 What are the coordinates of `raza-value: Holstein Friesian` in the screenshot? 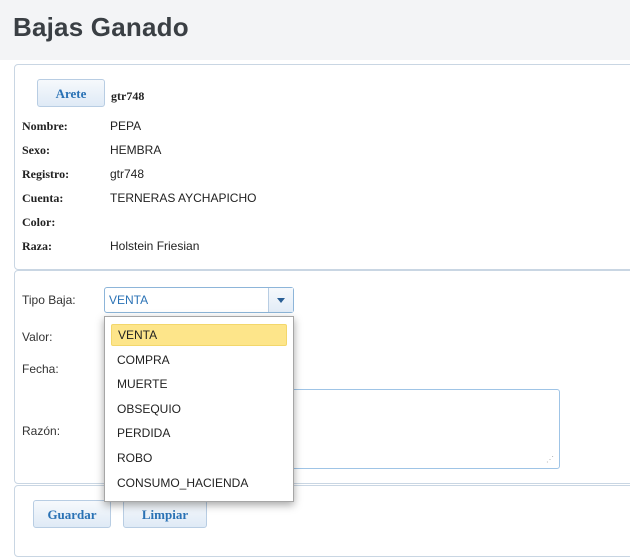 It's located at (155, 246).